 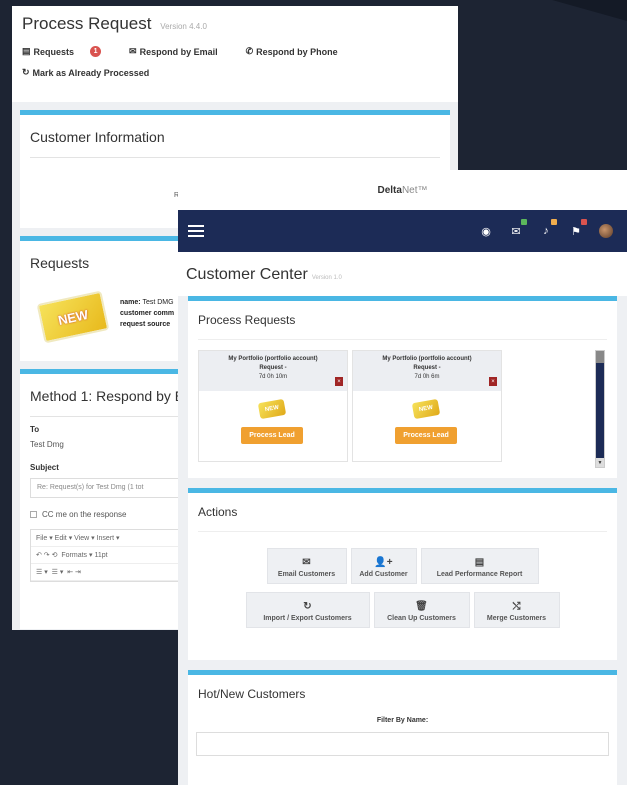 I want to click on report-icon: ▤, so click(x=479, y=562).